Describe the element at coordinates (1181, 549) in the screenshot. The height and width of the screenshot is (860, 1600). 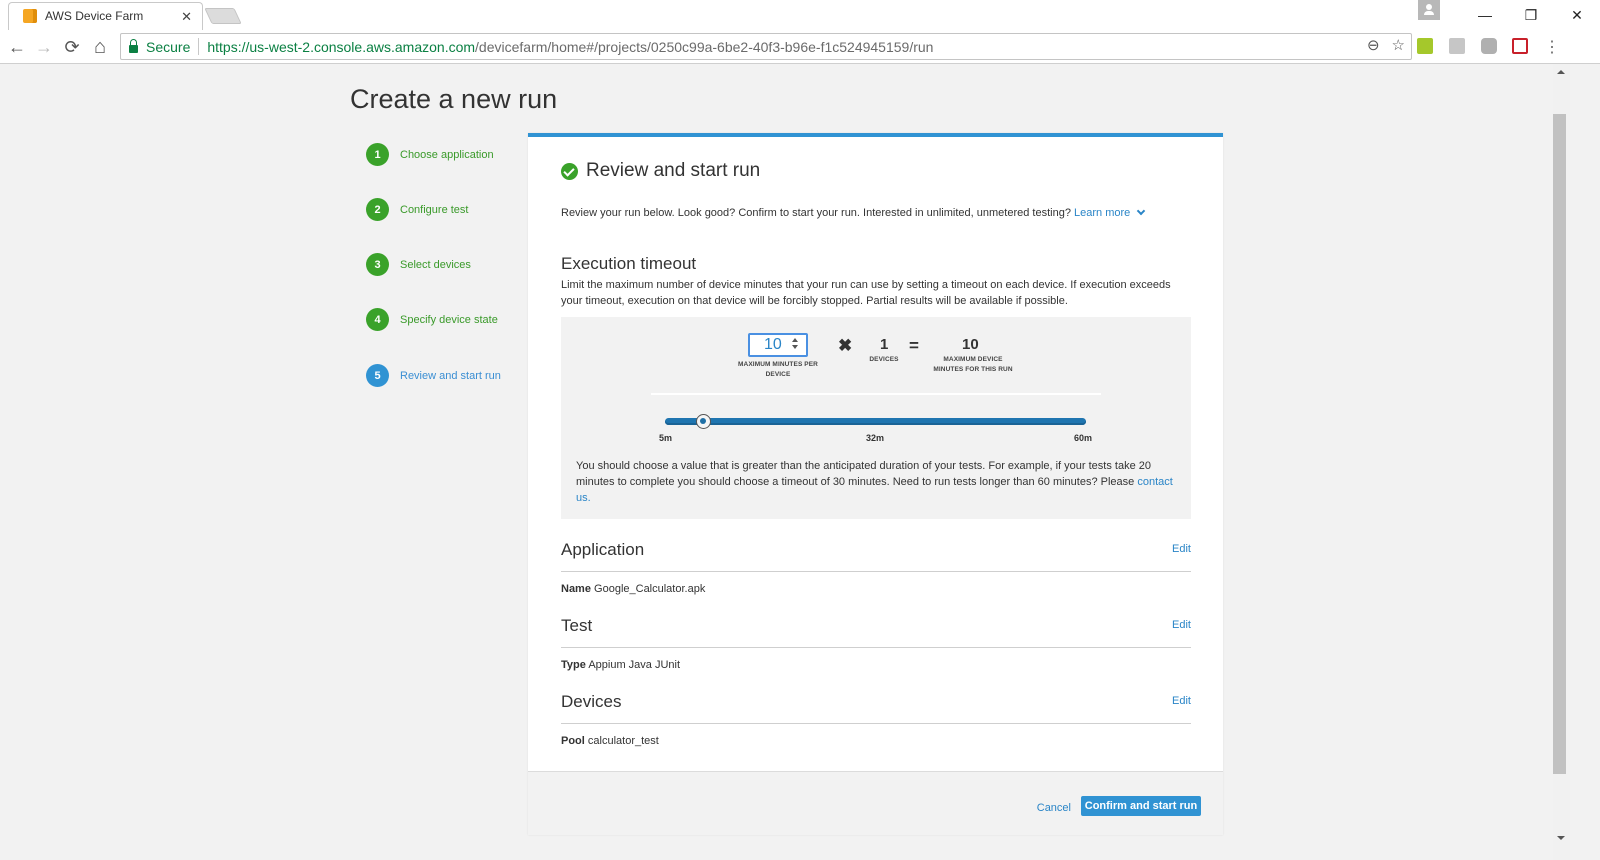
I see `edit-application-link: Edit` at that location.